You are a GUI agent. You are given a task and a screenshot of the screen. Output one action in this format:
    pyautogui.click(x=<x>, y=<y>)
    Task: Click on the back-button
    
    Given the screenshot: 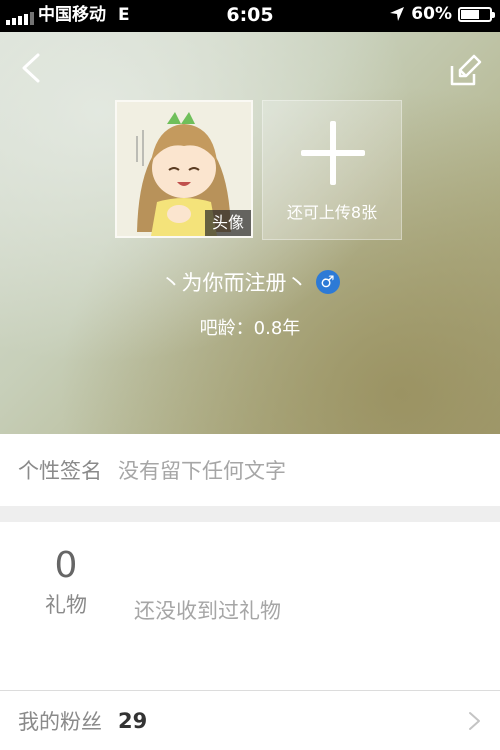 What is the action you would take?
    pyautogui.click(x=32, y=68)
    